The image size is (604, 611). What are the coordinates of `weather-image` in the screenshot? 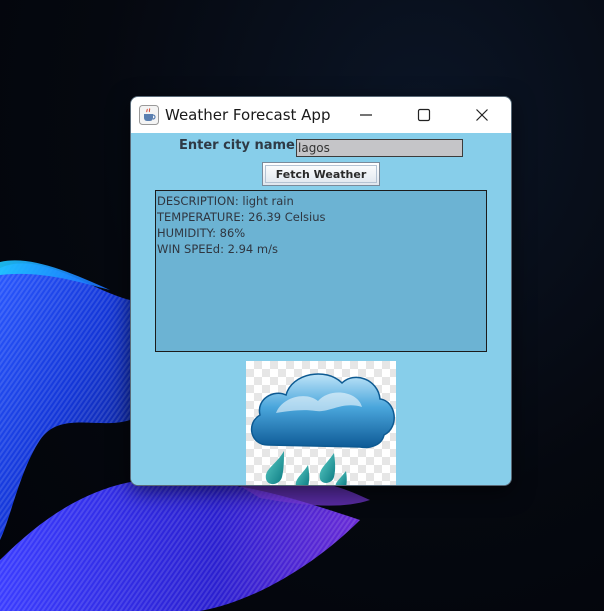 It's located at (321, 423).